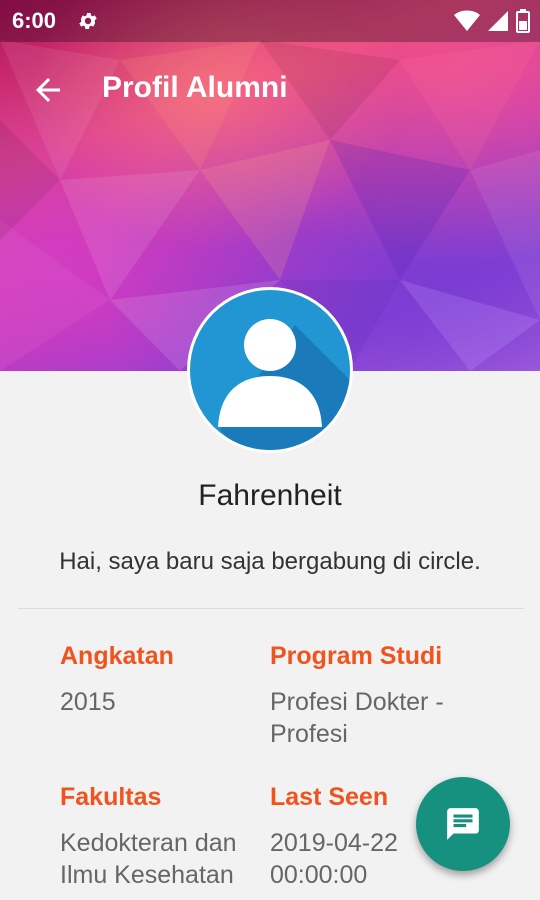 This screenshot has width=540, height=900. What do you see at coordinates (88, 21) in the screenshot?
I see `gear-icon` at bounding box center [88, 21].